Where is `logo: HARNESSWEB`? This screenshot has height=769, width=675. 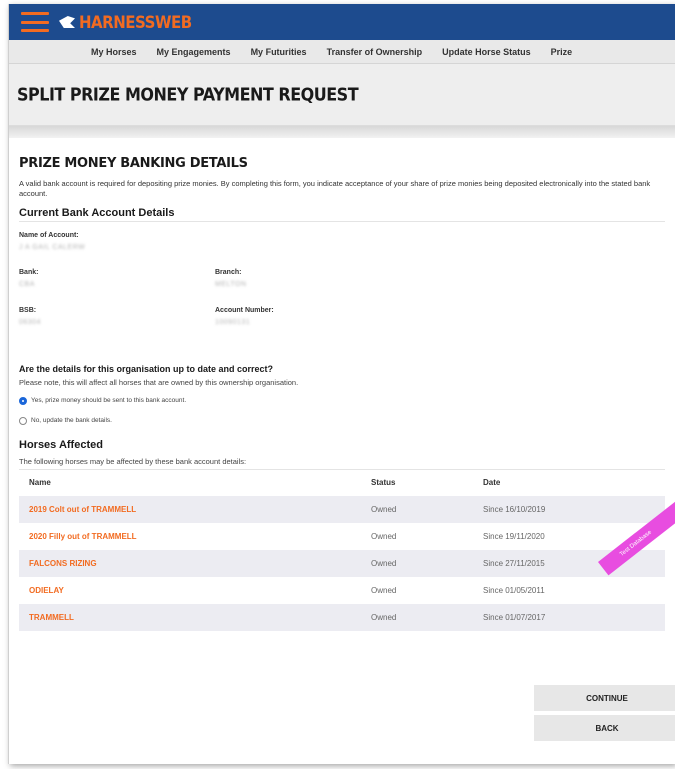
logo: HARNESSWEB is located at coordinates (125, 22).